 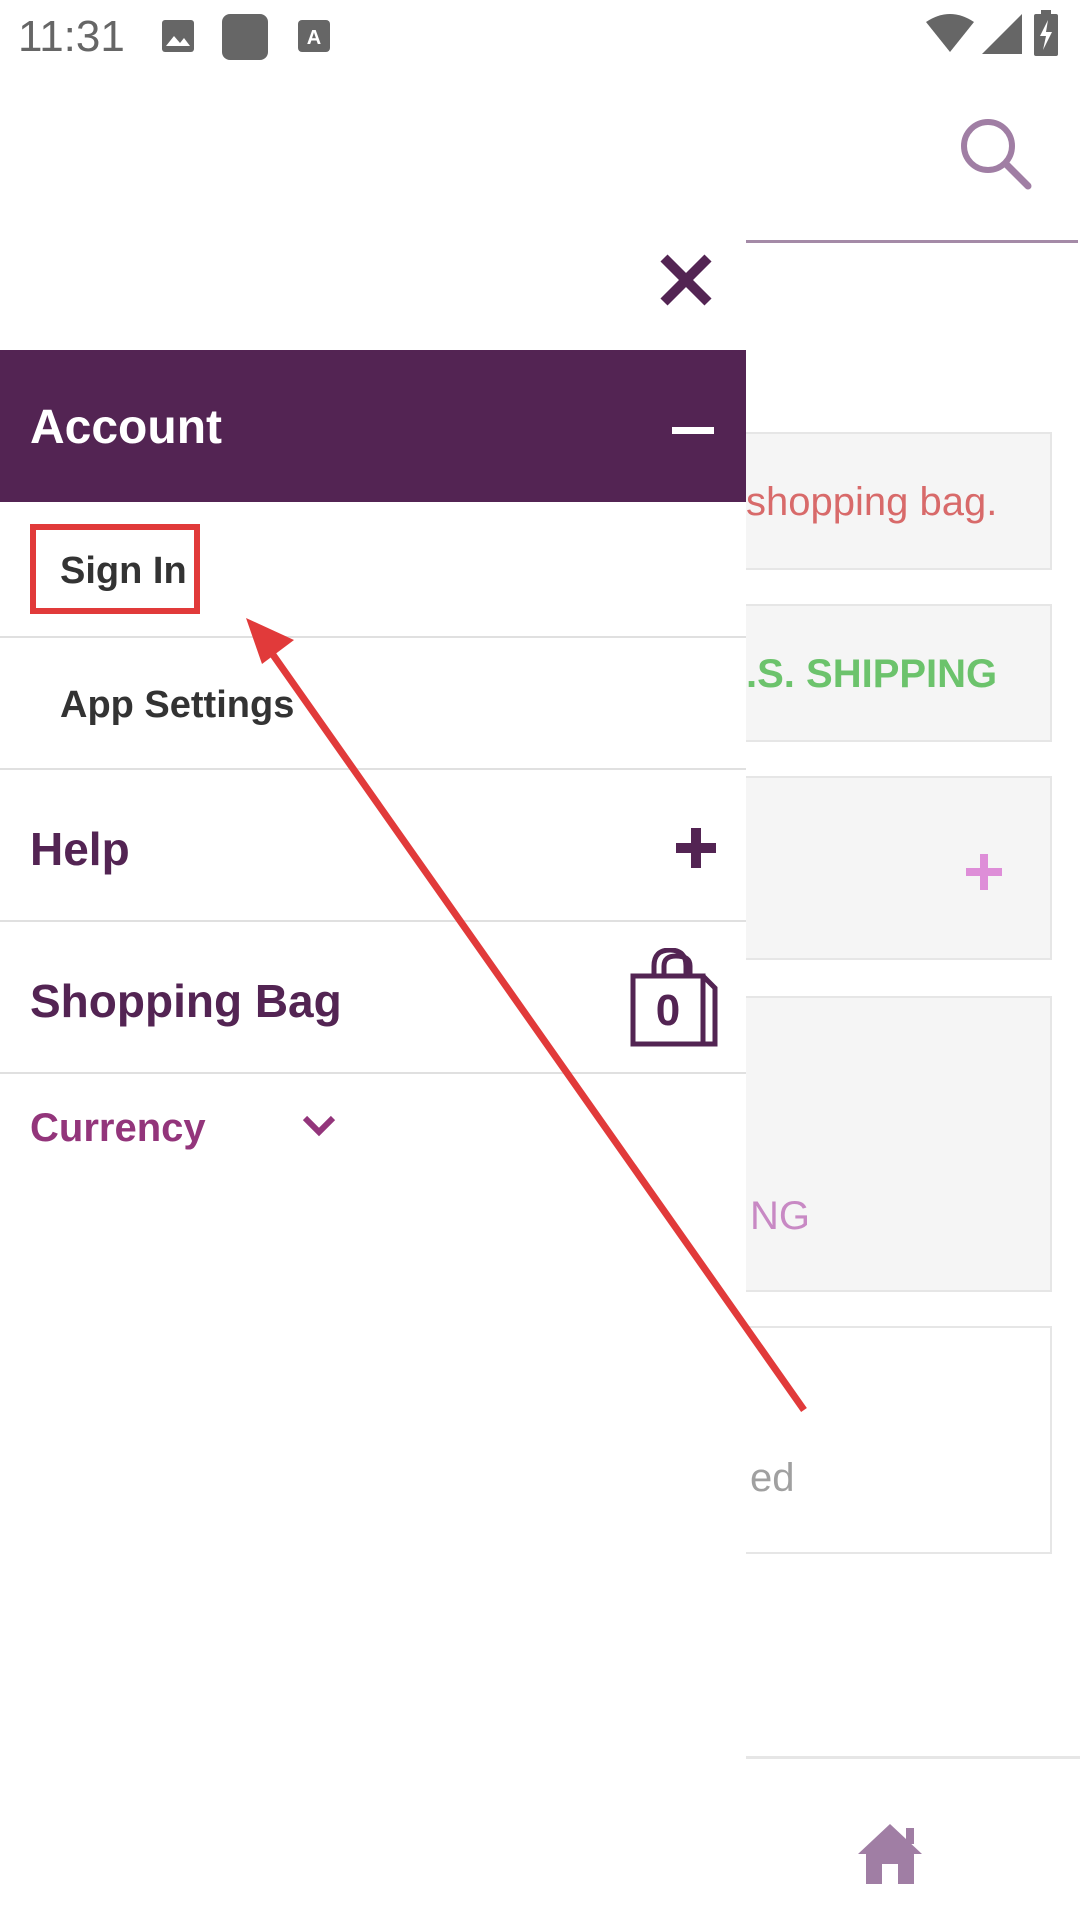 I want to click on help-label: Help, so click(x=80, y=849).